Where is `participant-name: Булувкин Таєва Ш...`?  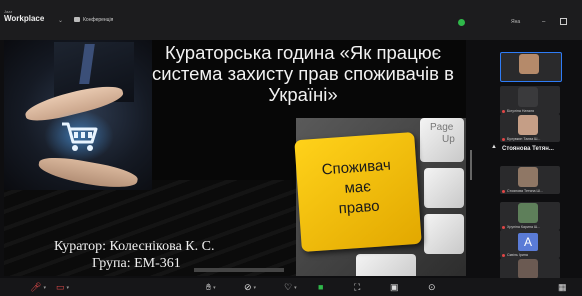 participant-name: Булувкин Таєва Ш... is located at coordinates (521, 139).